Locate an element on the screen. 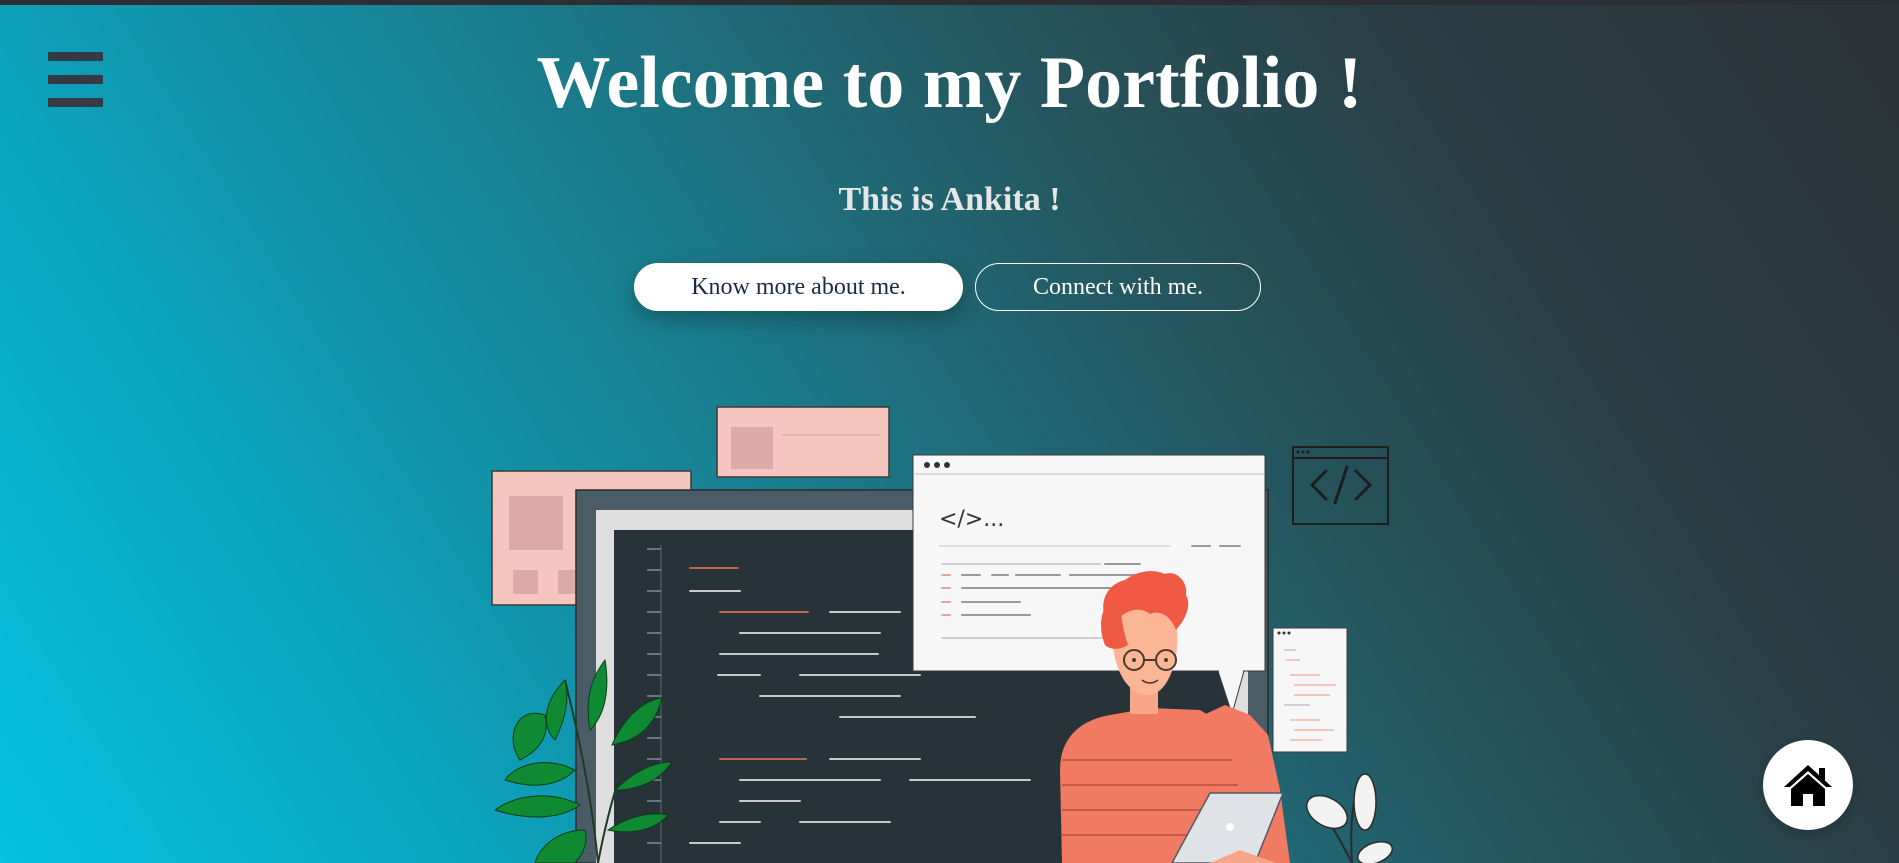  pink-card-top is located at coordinates (803, 442).